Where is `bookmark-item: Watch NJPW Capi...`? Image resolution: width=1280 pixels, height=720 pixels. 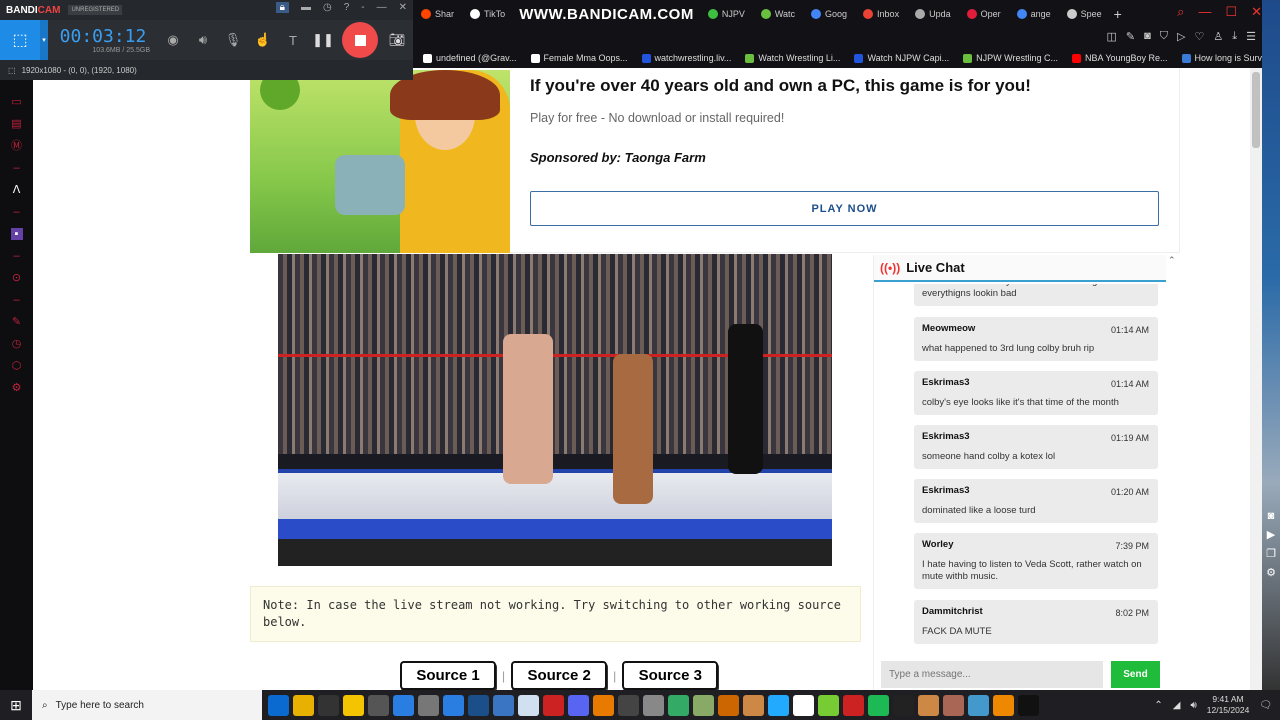
bookmark-item: Watch NJPW Capi... is located at coordinates (901, 58).